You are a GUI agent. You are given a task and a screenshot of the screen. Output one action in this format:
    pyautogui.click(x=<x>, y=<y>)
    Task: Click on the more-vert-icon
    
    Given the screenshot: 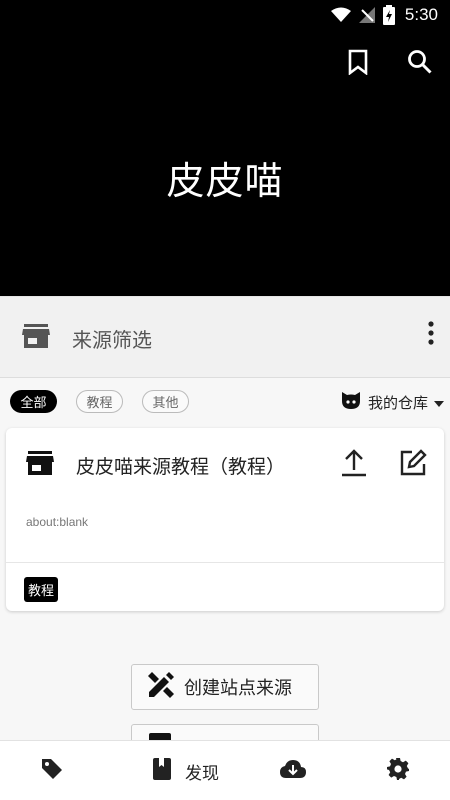 What is the action you would take?
    pyautogui.click(x=431, y=335)
    